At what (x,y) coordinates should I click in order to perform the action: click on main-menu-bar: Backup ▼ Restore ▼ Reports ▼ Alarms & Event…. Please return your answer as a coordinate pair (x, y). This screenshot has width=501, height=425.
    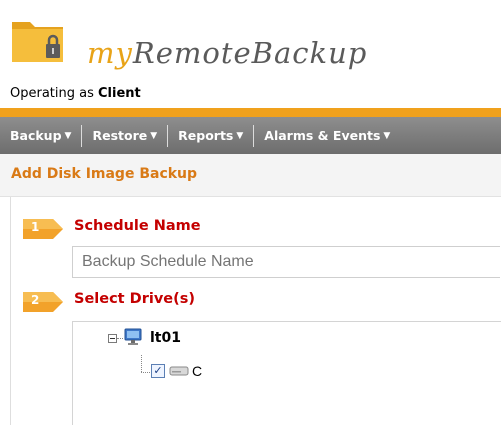
    Looking at the image, I should click on (250, 135).